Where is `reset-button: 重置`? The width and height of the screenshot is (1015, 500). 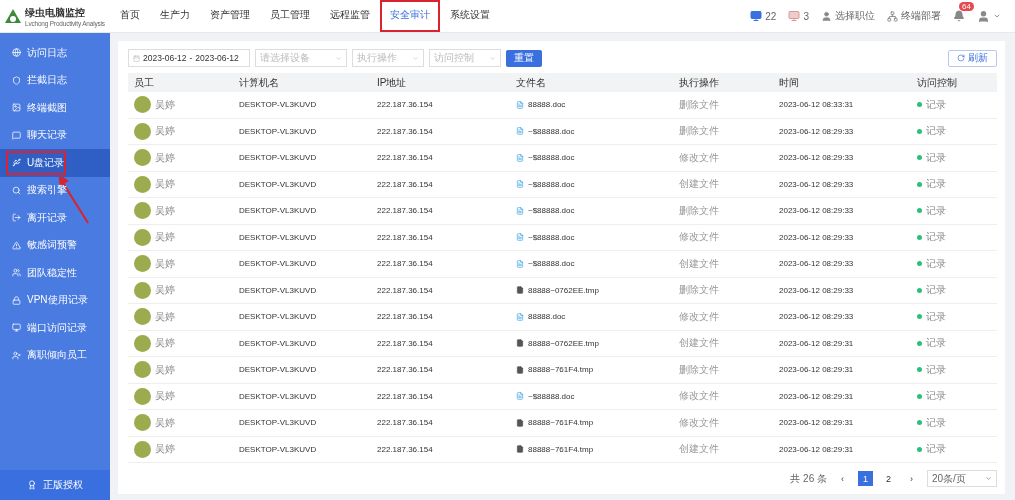 reset-button: 重置 is located at coordinates (524, 58).